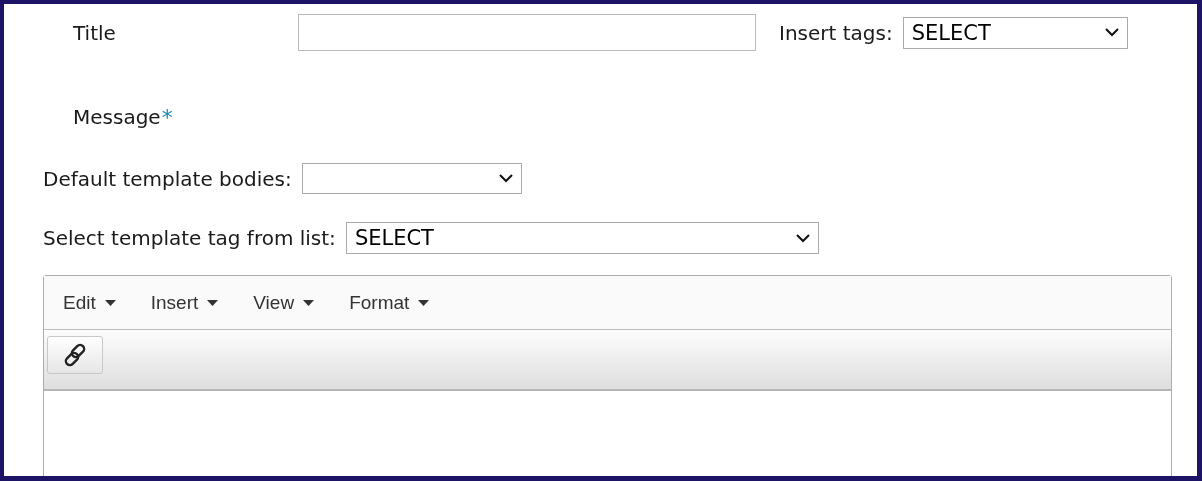  I want to click on title-label: Title, so click(95, 32).